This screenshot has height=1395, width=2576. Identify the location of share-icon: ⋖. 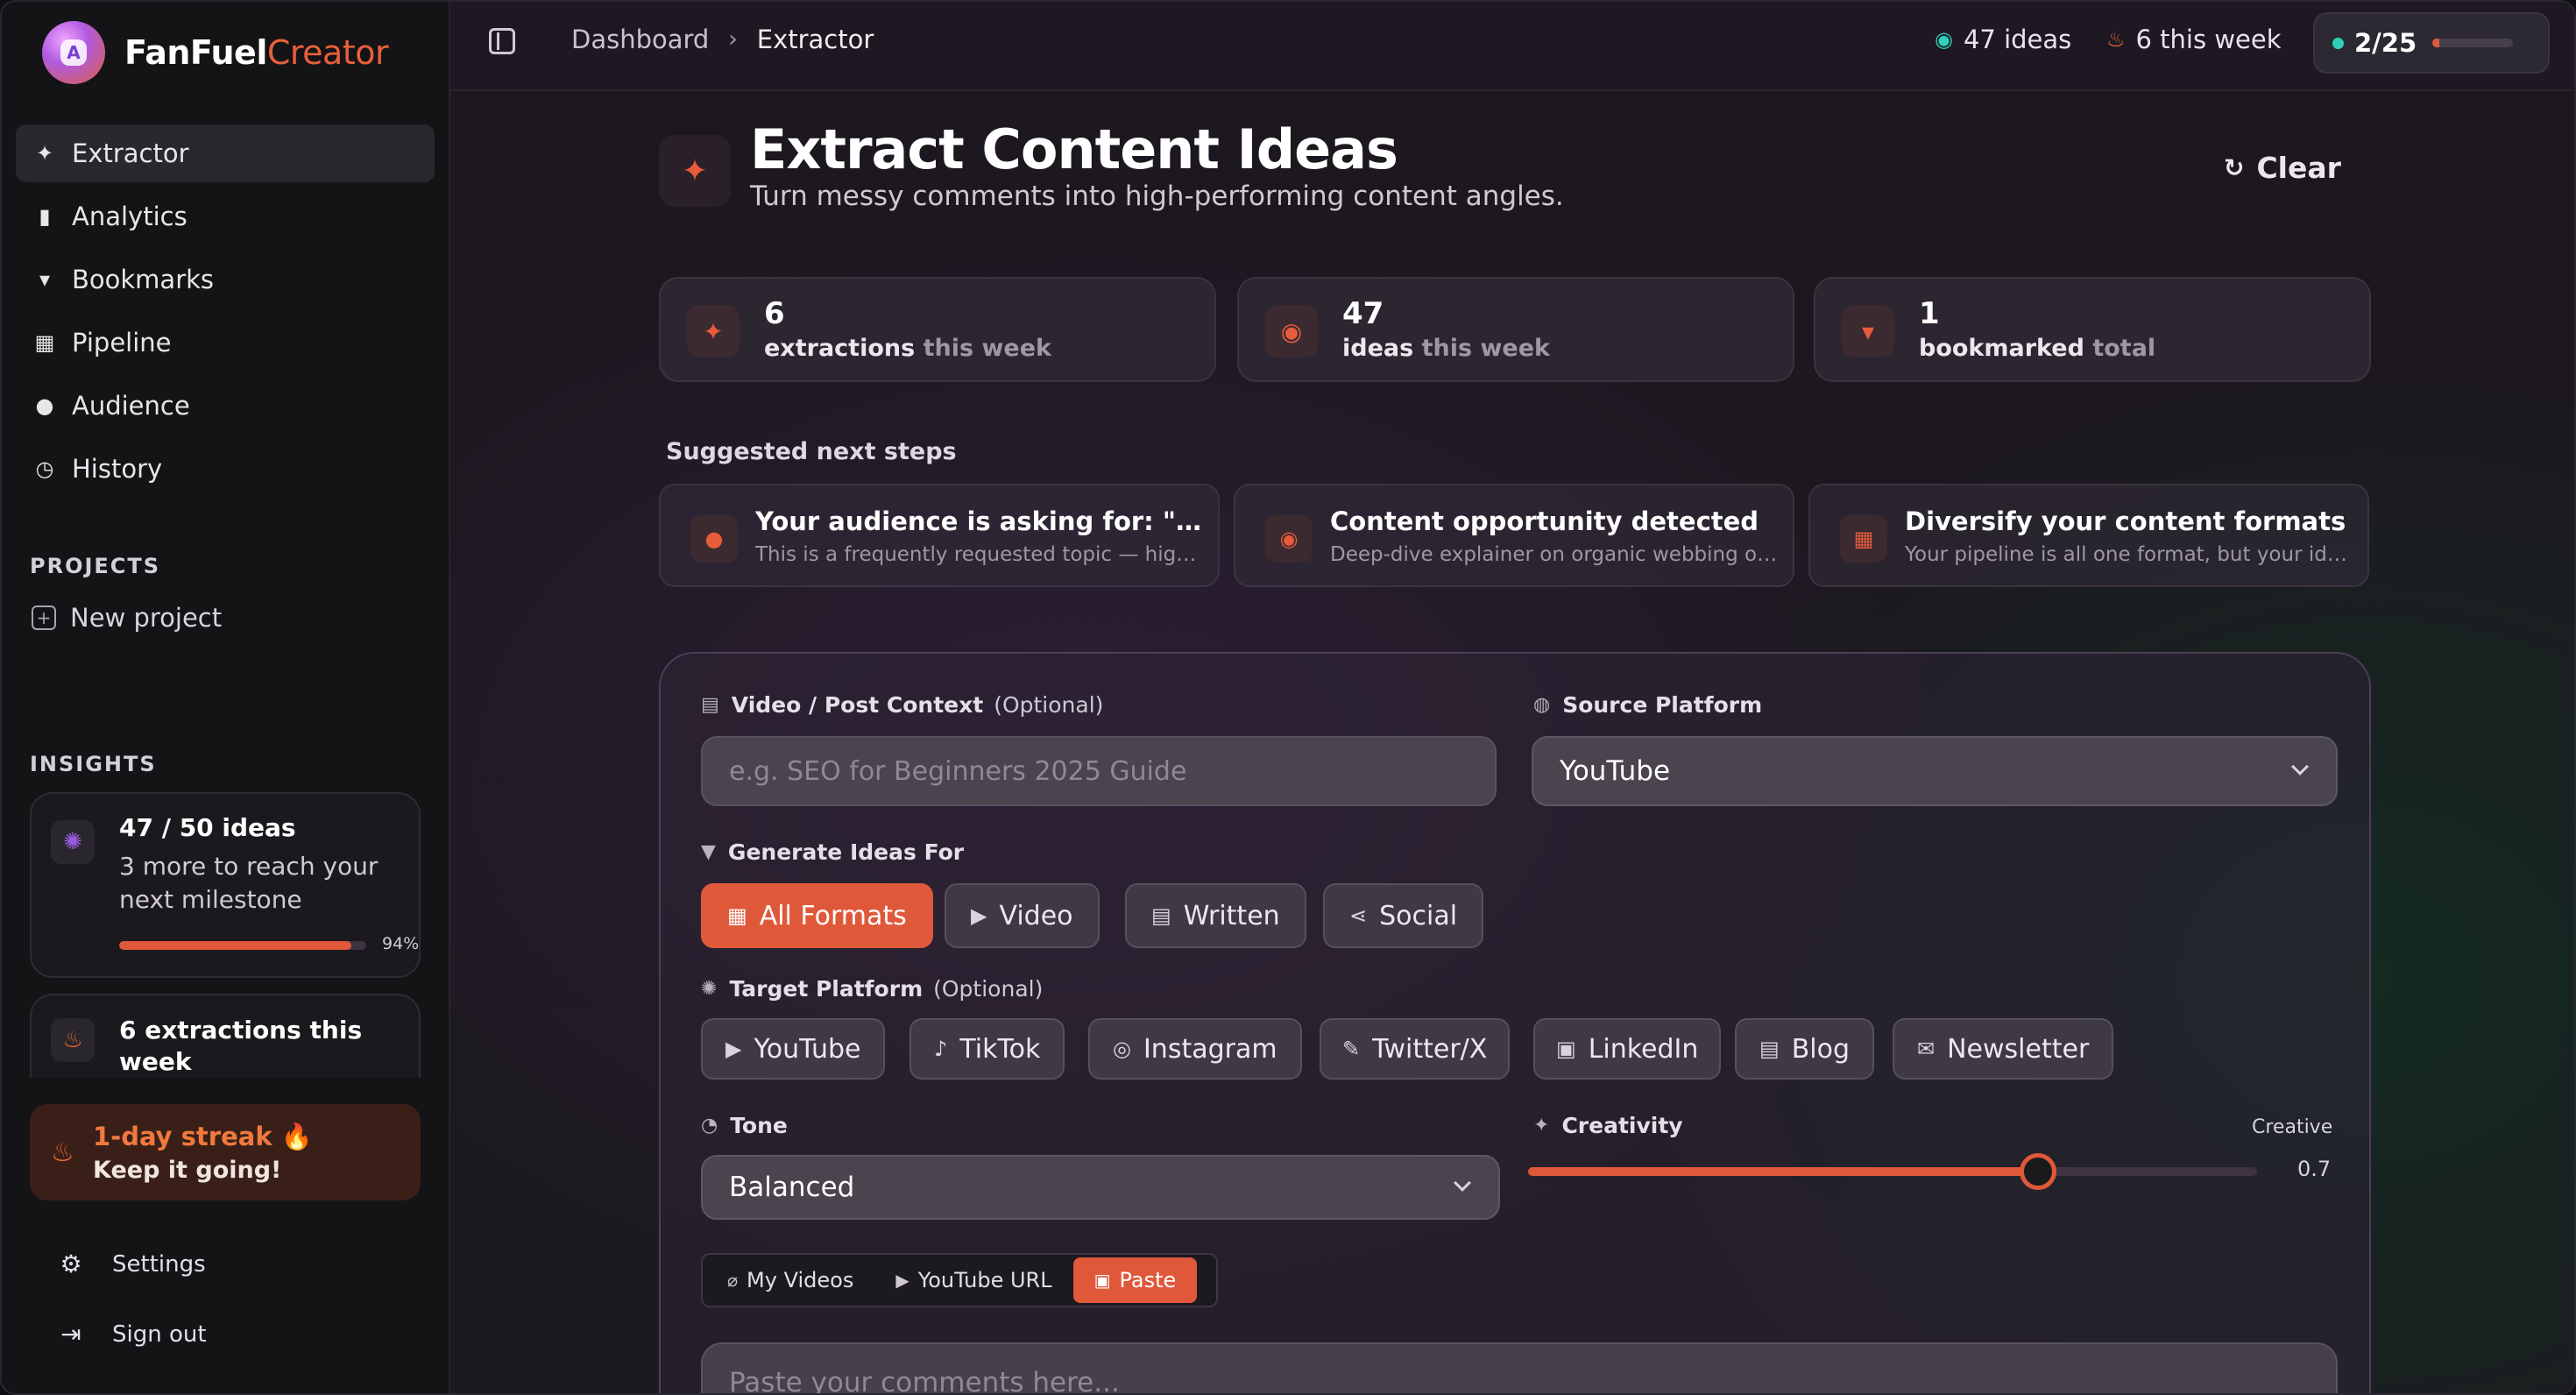
(1358, 915).